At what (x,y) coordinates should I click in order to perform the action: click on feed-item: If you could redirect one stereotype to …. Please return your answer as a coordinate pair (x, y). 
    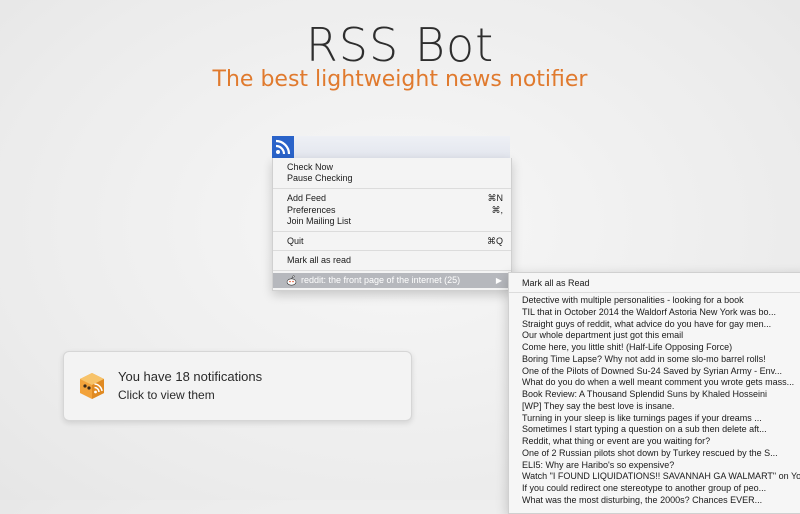
    Looking at the image, I should click on (661, 489).